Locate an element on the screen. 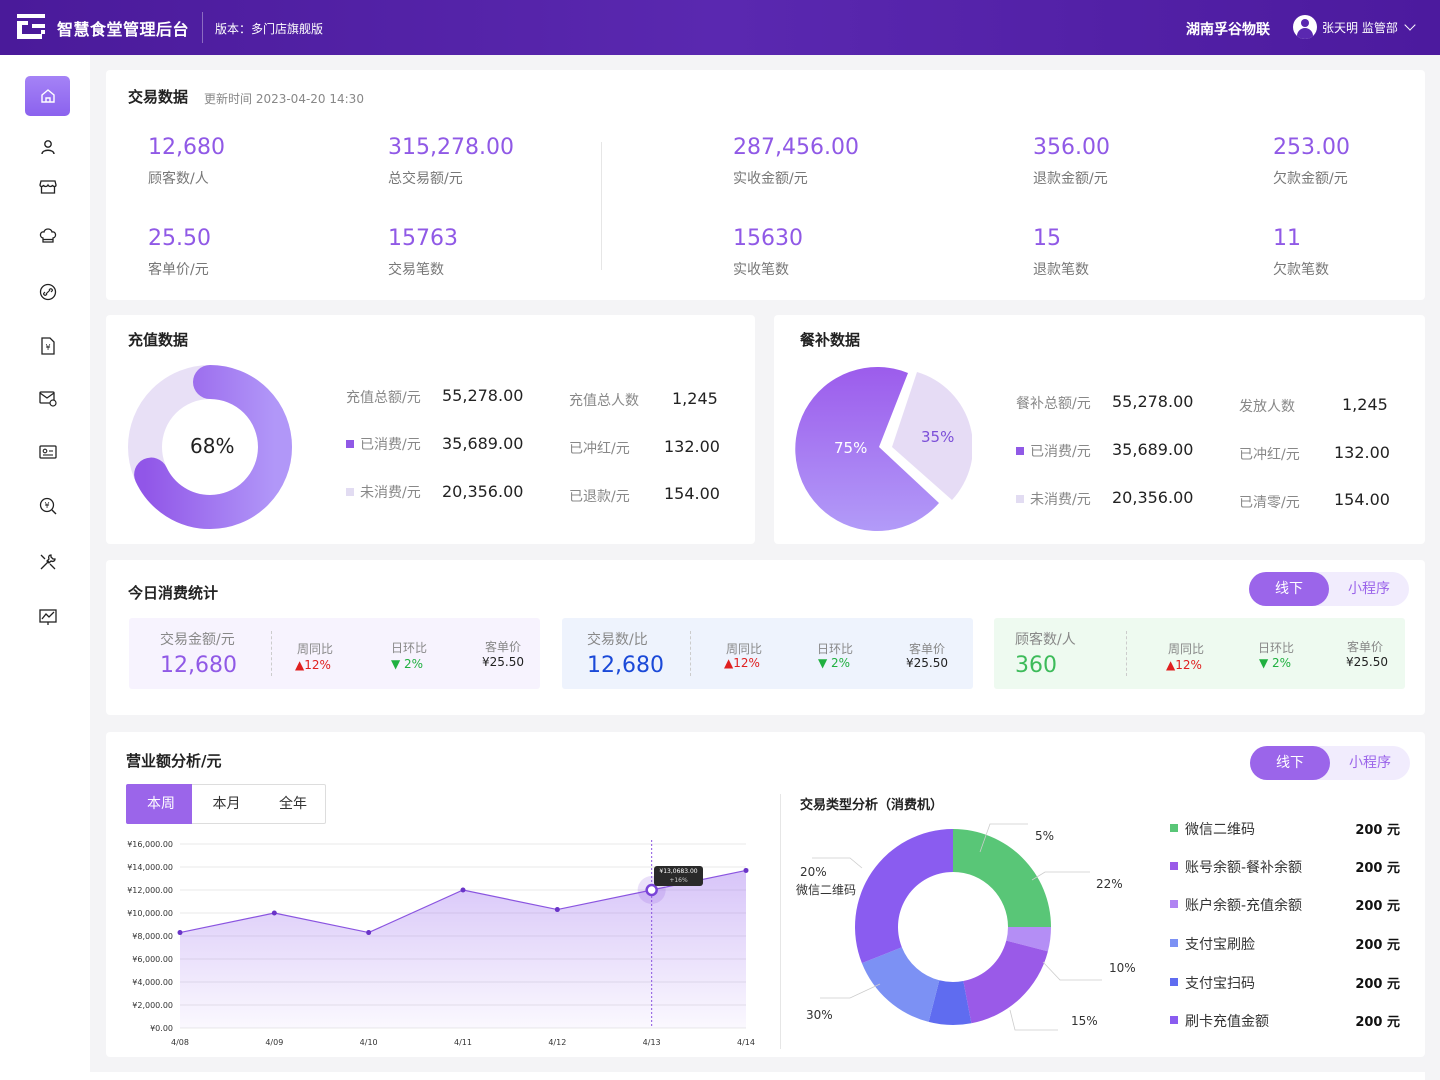 This screenshot has width=1440, height=1080. tab-month: 本月 is located at coordinates (227, 804).